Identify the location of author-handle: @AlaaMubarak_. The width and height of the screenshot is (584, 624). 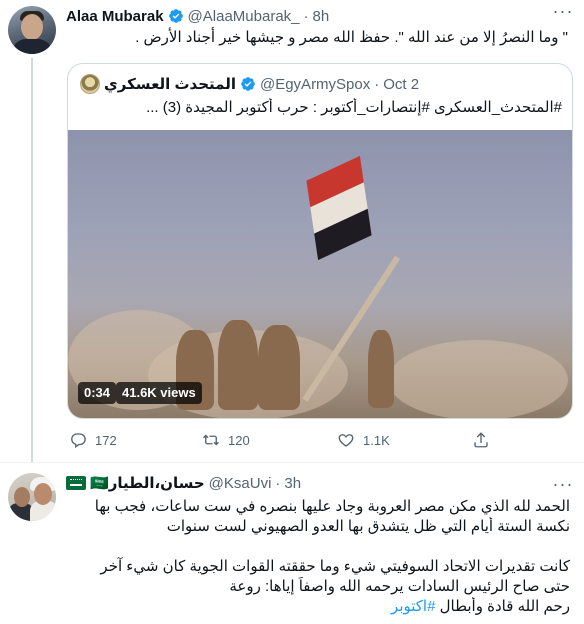
(244, 16).